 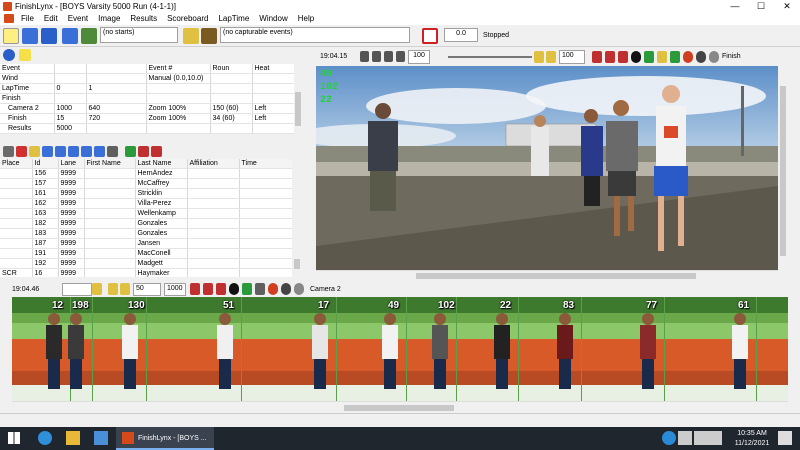 I want to click on record-icon, so click(x=430, y=36).